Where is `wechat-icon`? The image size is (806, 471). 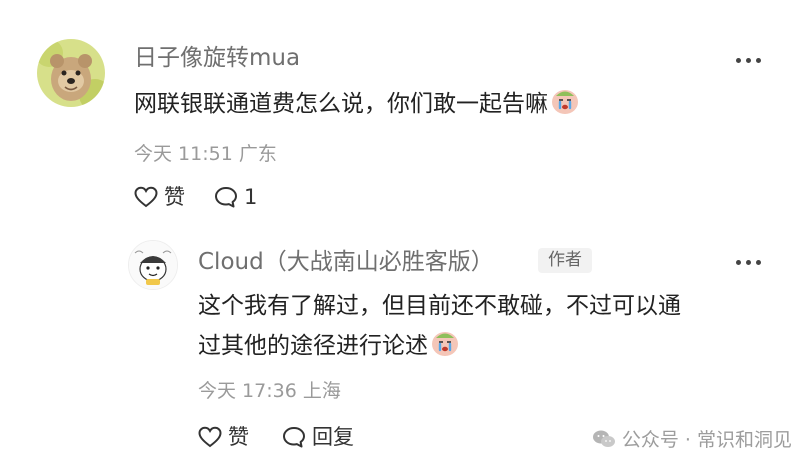 wechat-icon is located at coordinates (603, 438).